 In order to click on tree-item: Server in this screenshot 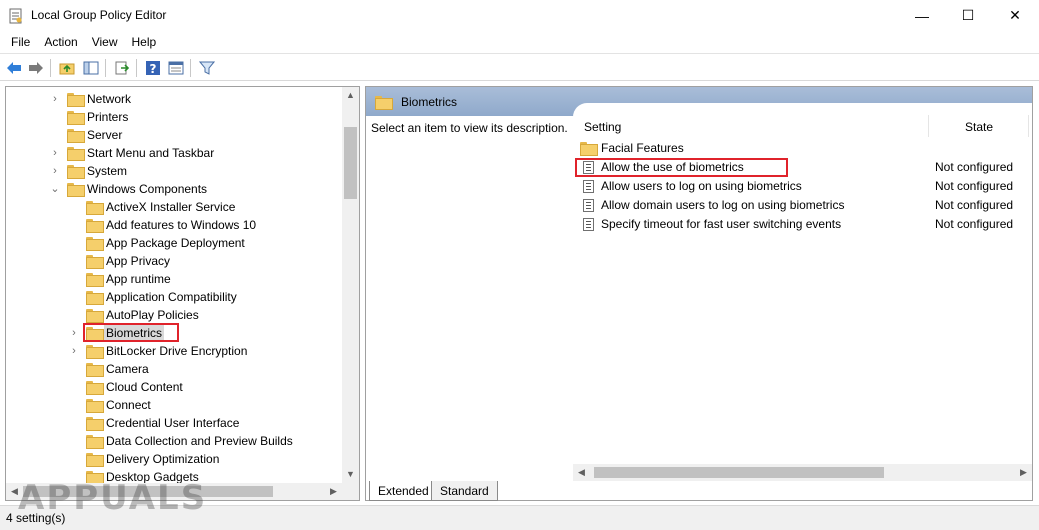, I will do `click(174, 135)`.